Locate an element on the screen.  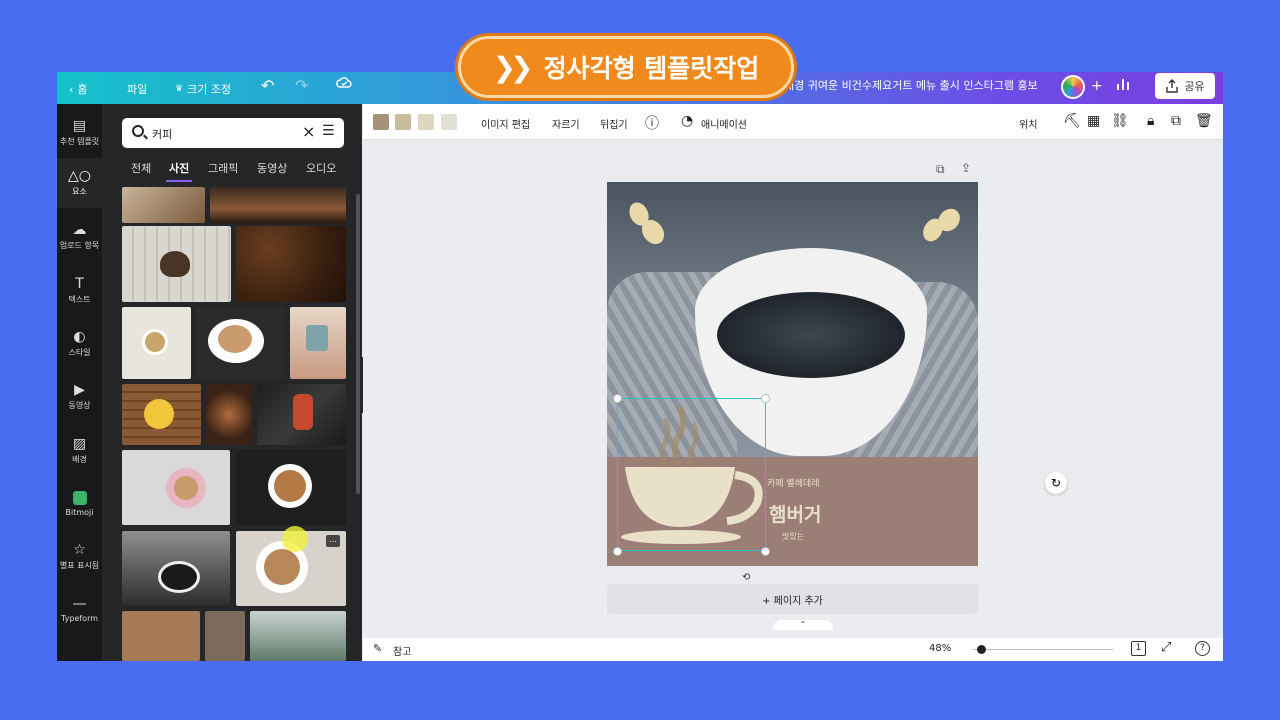
zoom-value: 48% is located at coordinates (940, 648).